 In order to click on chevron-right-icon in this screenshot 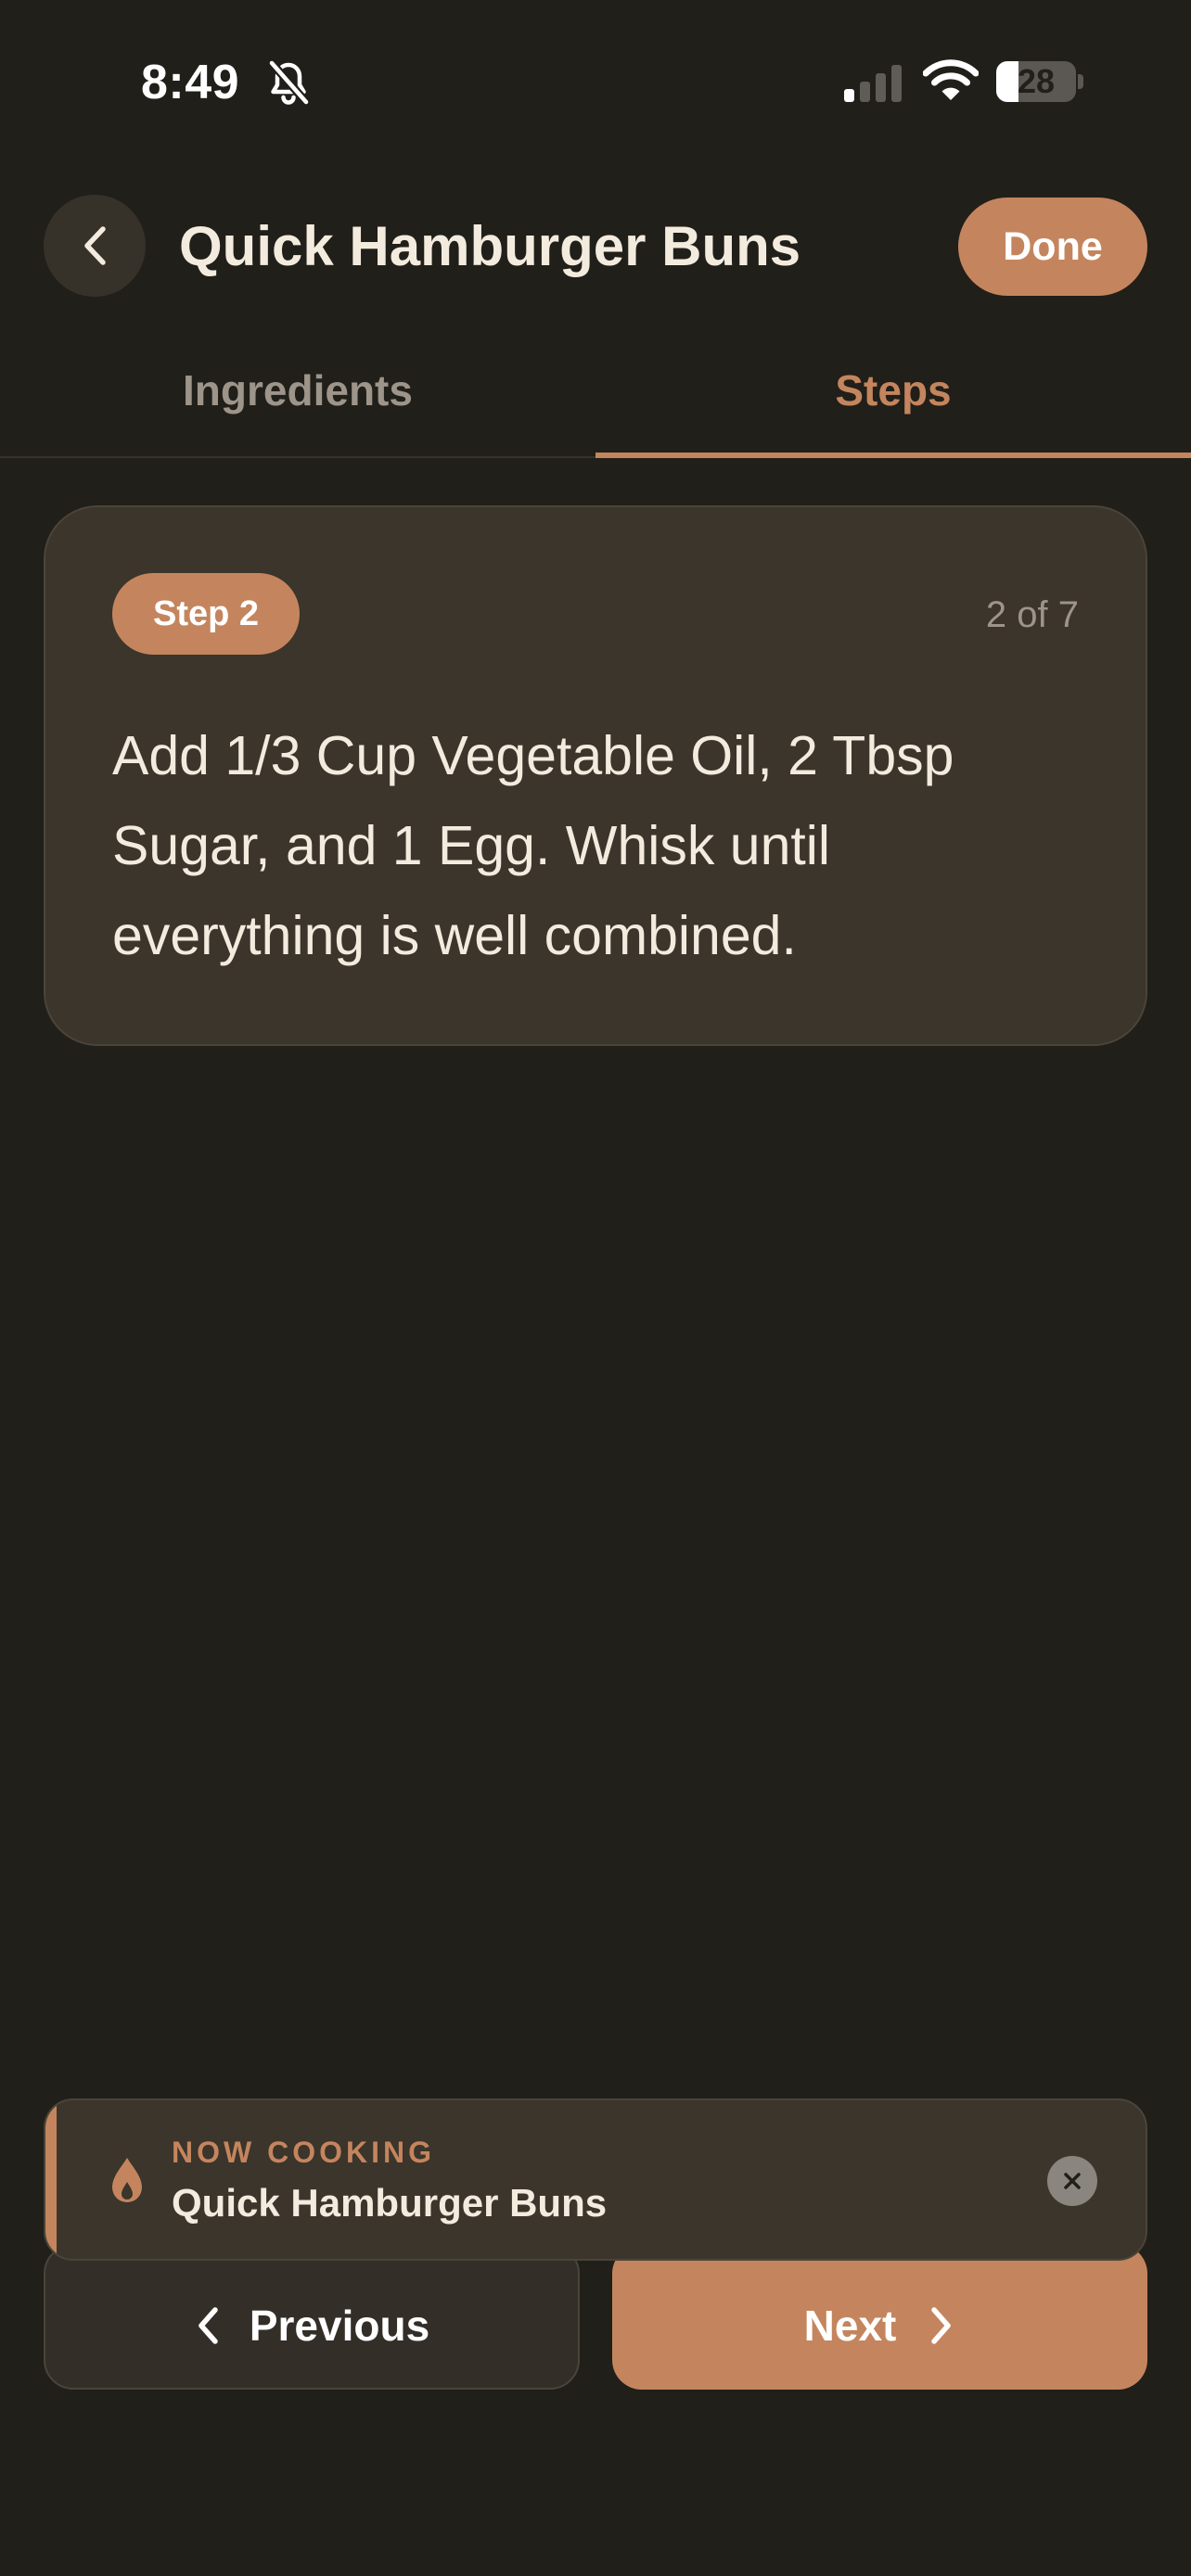, I will do `click(942, 2325)`.